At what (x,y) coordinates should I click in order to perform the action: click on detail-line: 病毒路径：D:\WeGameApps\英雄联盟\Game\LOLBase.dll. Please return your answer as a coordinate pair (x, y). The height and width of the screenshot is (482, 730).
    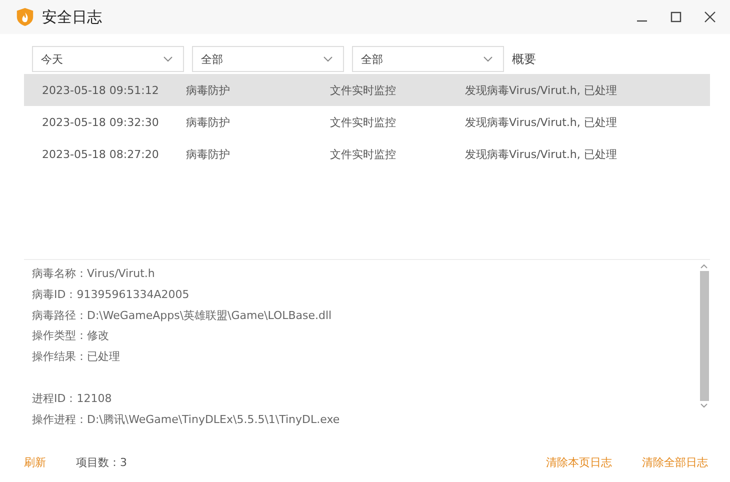
    Looking at the image, I should click on (182, 316).